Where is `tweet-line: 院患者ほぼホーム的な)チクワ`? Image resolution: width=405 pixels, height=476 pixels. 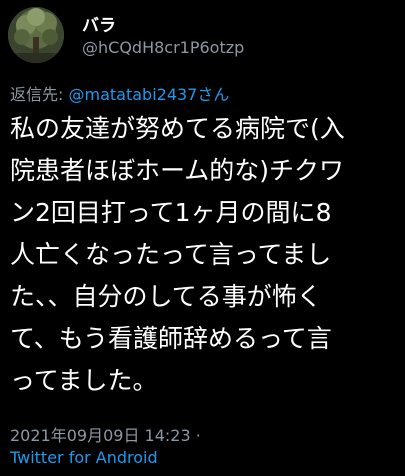 tweet-line: 院患者ほぼホーム的な)チクワ is located at coordinates (177, 170).